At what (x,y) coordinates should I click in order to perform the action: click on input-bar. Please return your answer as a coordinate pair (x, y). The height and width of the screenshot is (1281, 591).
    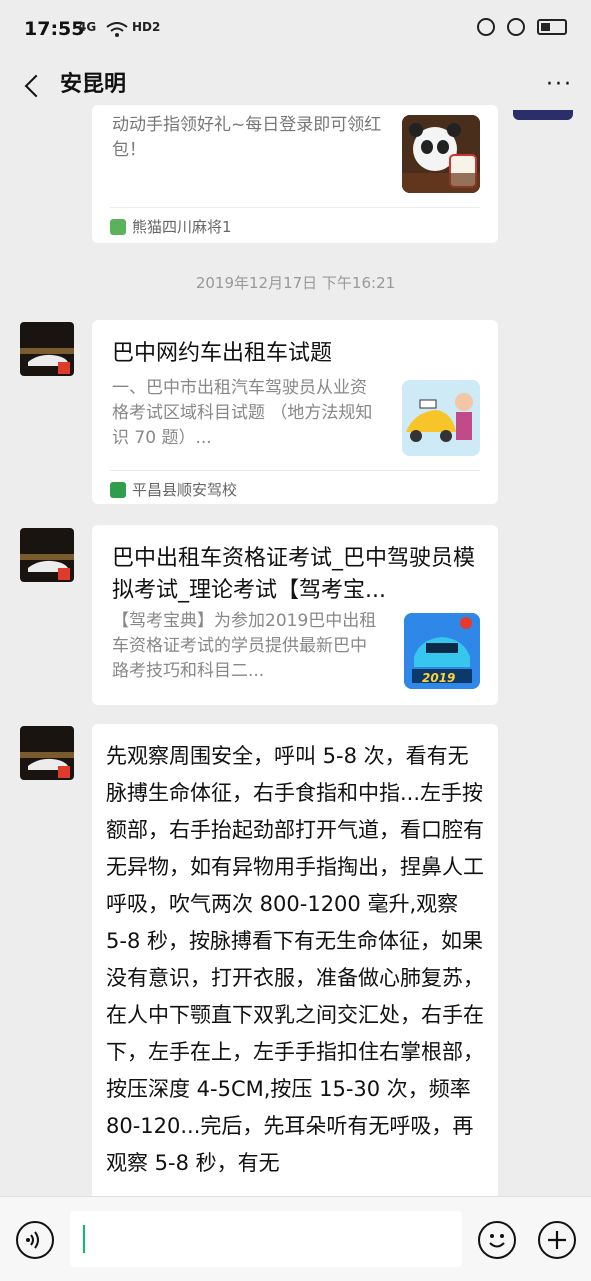
    Looking at the image, I should click on (295, 1238).